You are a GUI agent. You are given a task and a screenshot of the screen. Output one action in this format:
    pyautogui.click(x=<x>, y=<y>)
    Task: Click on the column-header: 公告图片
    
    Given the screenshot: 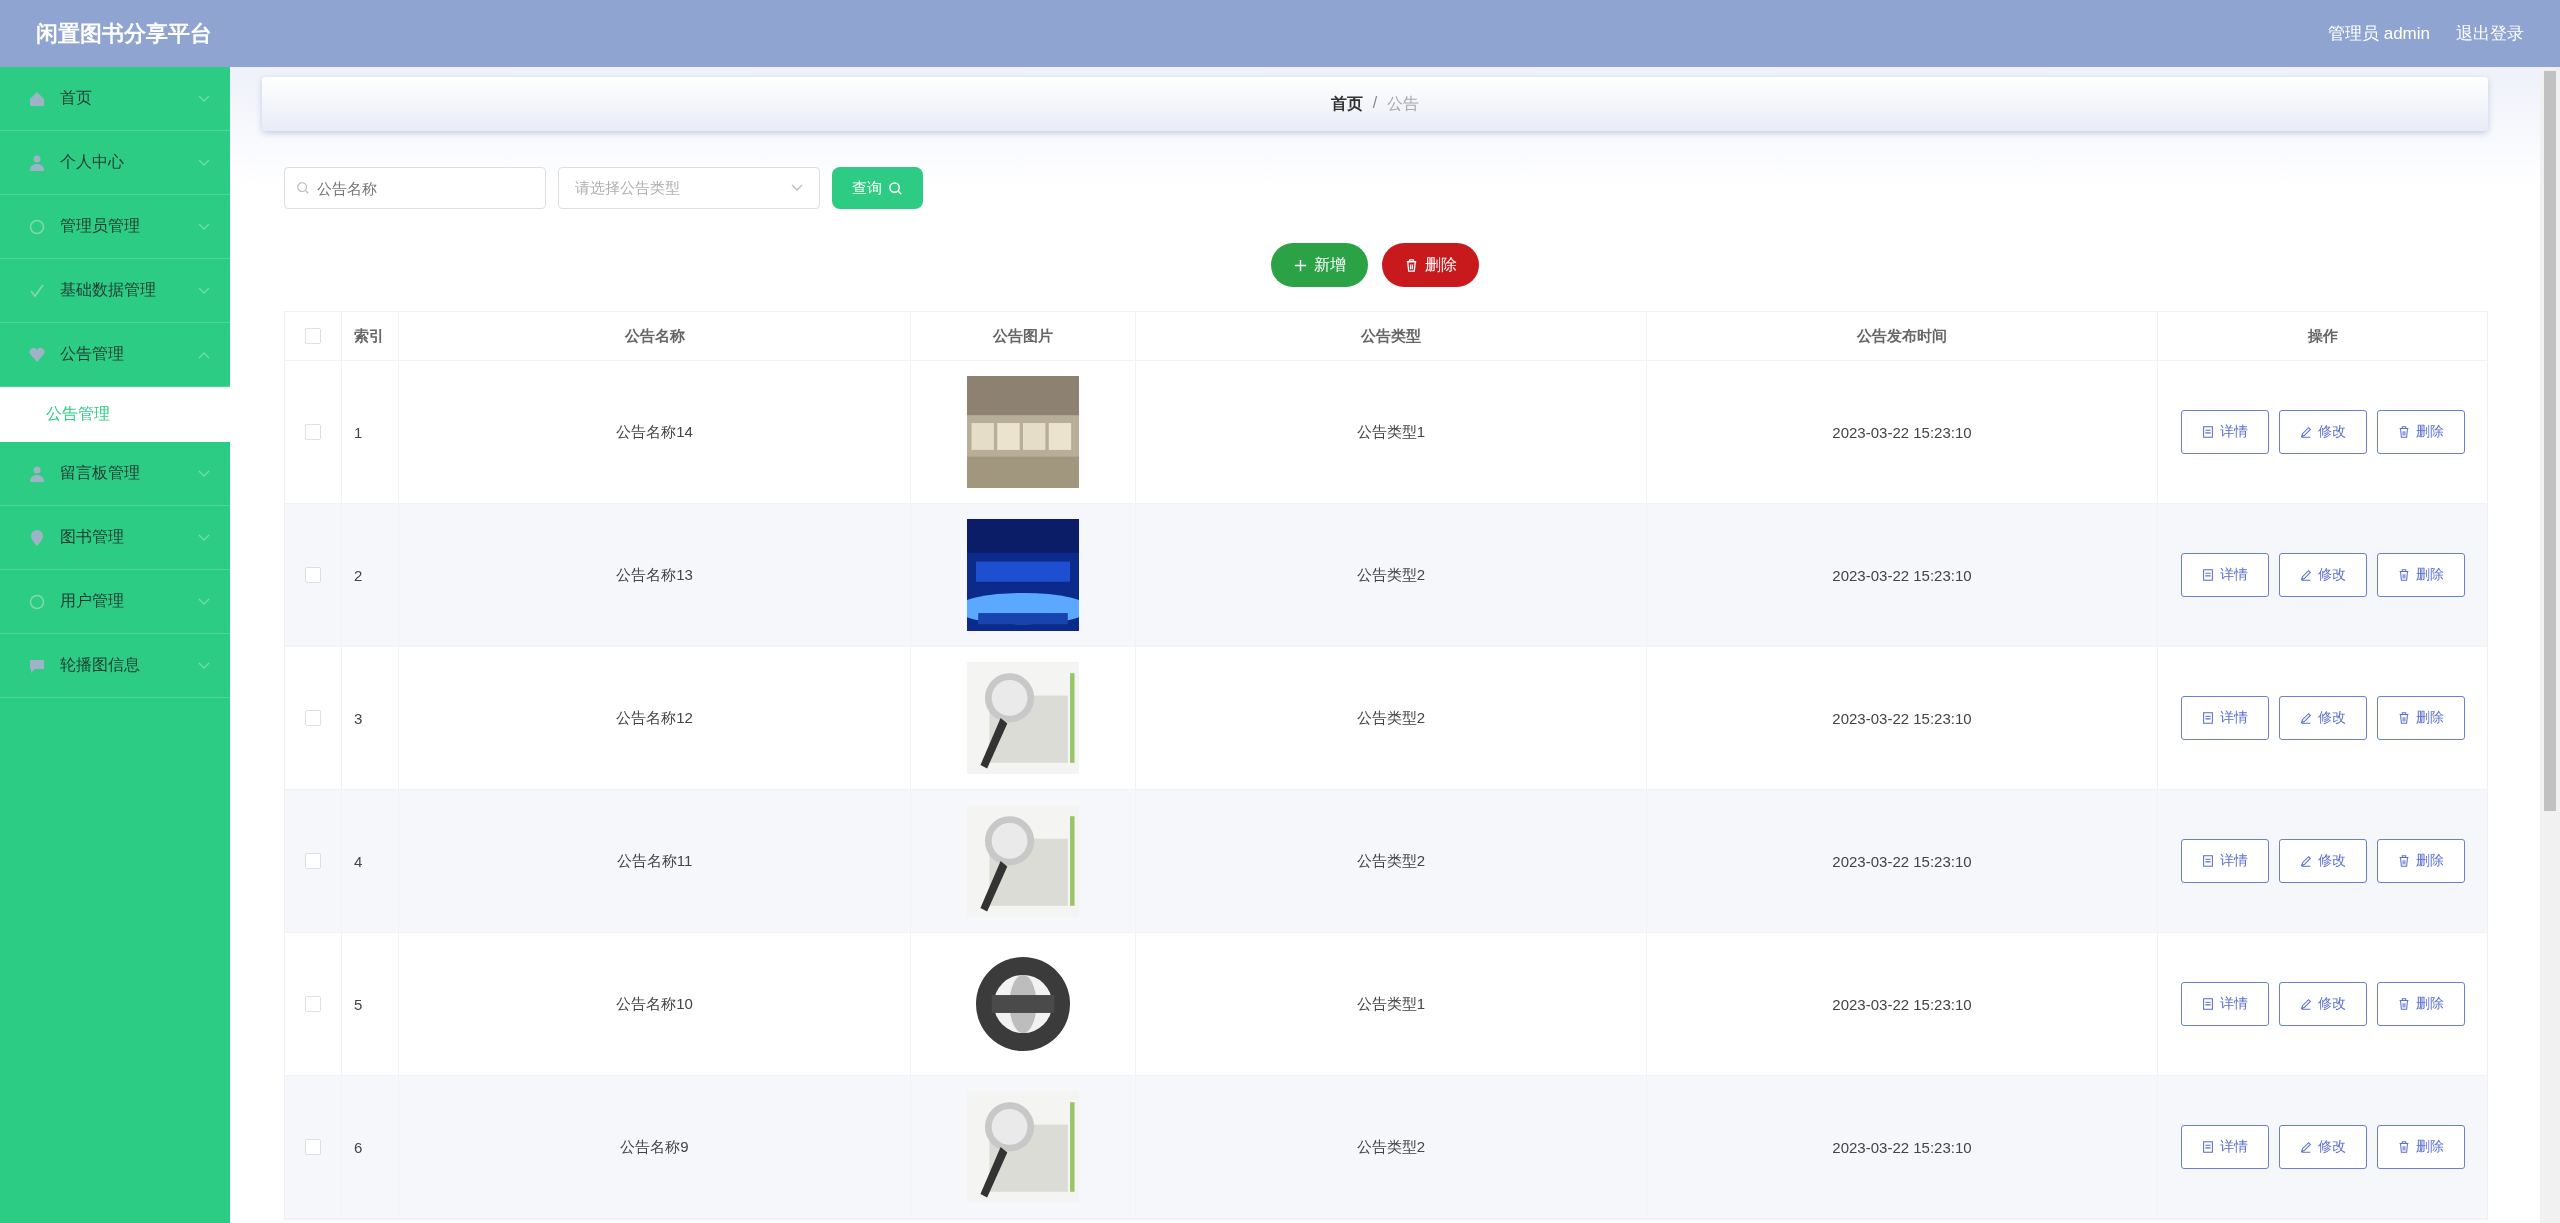 What is the action you would take?
    pyautogui.click(x=1023, y=336)
    